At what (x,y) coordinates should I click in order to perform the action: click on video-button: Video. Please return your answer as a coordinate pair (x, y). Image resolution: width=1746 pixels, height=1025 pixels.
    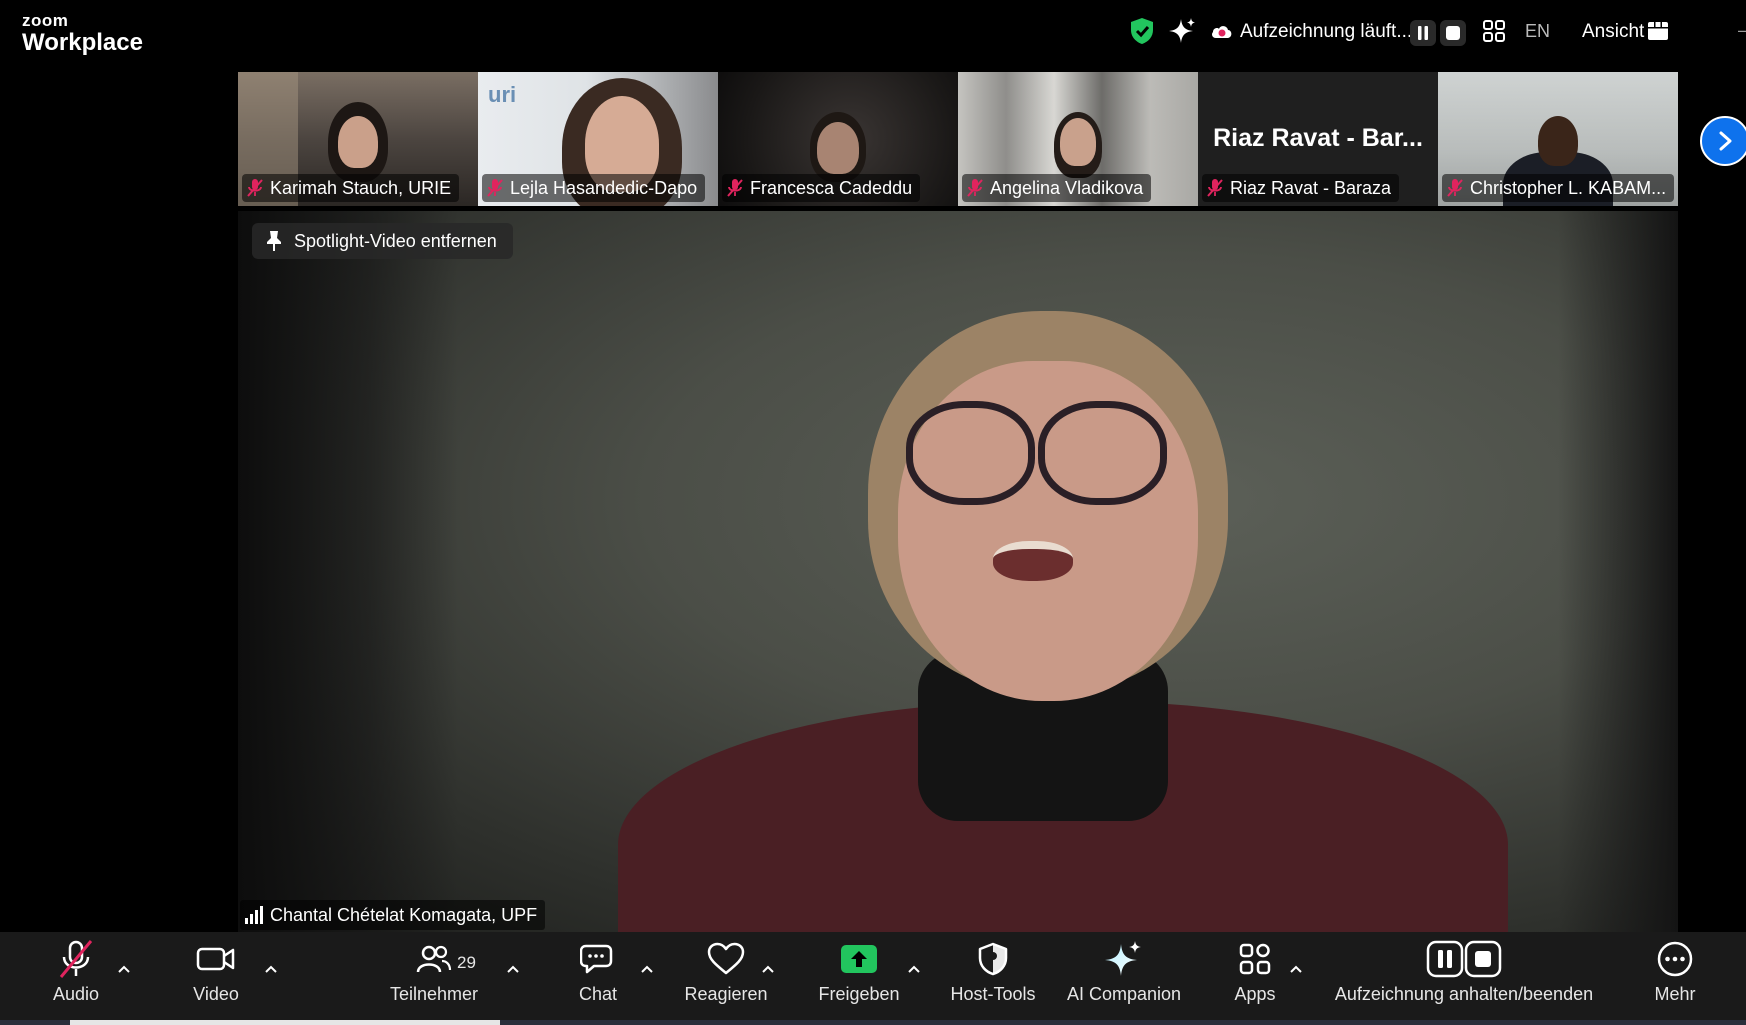
    Looking at the image, I should click on (216, 978).